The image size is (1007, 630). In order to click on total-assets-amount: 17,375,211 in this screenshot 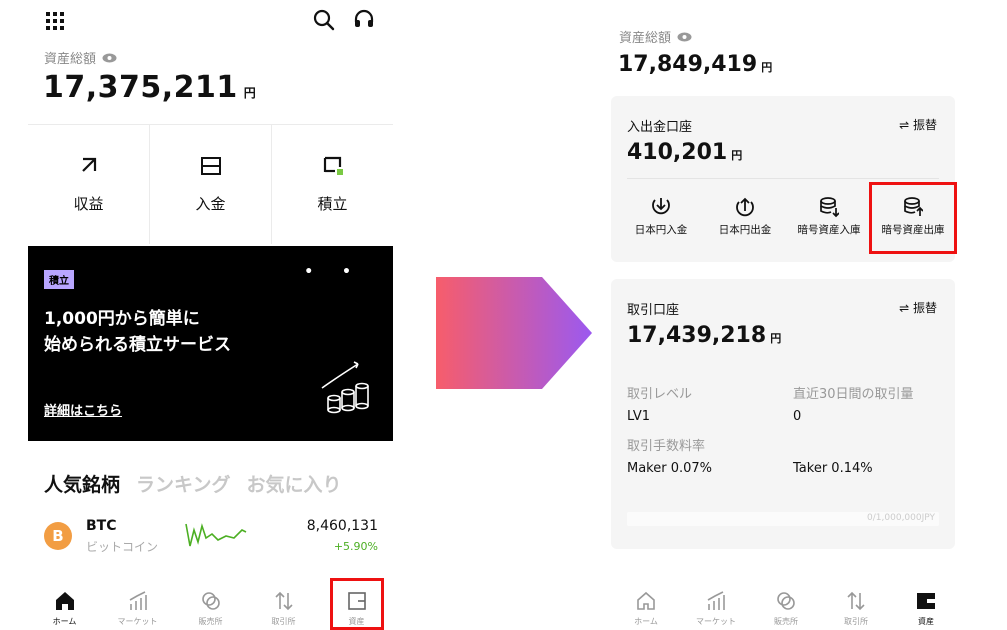, I will do `click(140, 87)`.